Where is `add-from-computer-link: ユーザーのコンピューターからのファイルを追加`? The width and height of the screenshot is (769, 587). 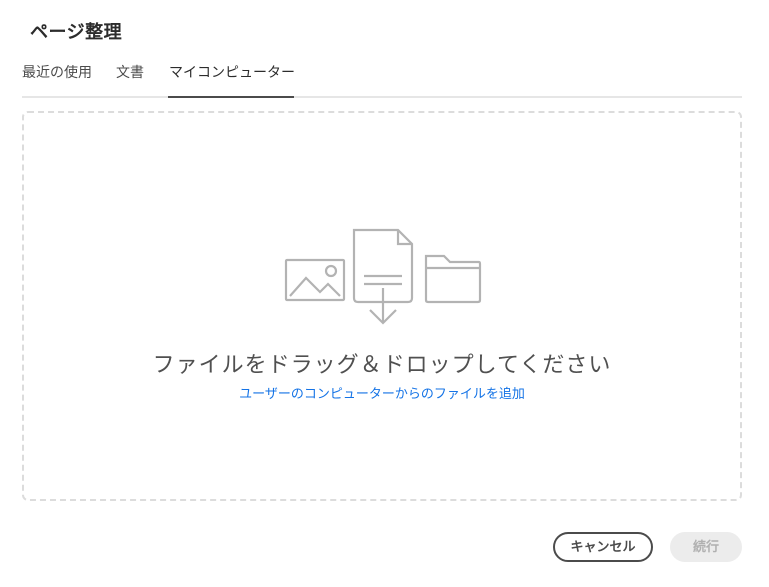
add-from-computer-link: ユーザーのコンピューターからのファイルを追加 is located at coordinates (382, 392).